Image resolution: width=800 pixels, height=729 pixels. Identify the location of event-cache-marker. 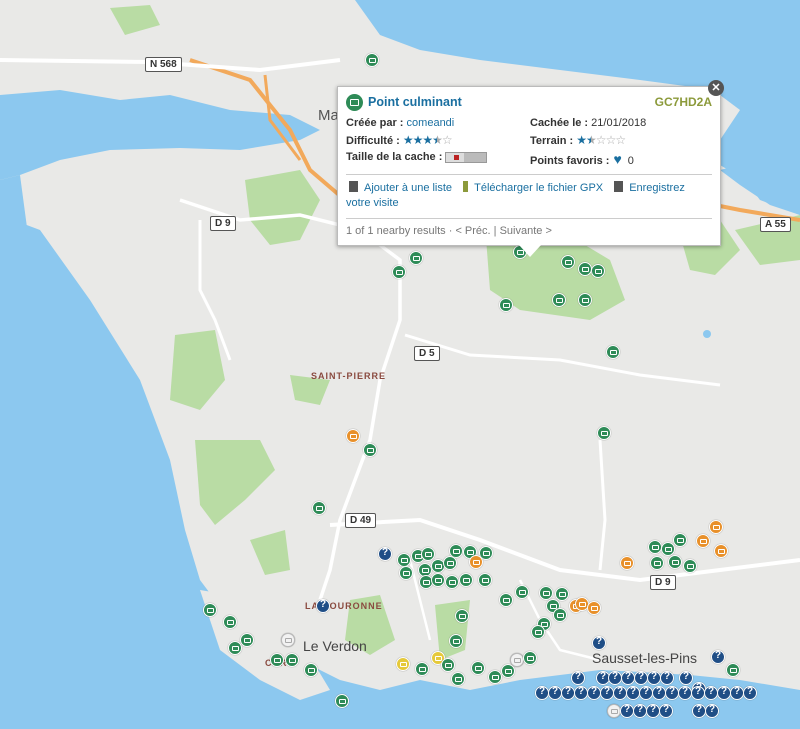
(403, 664).